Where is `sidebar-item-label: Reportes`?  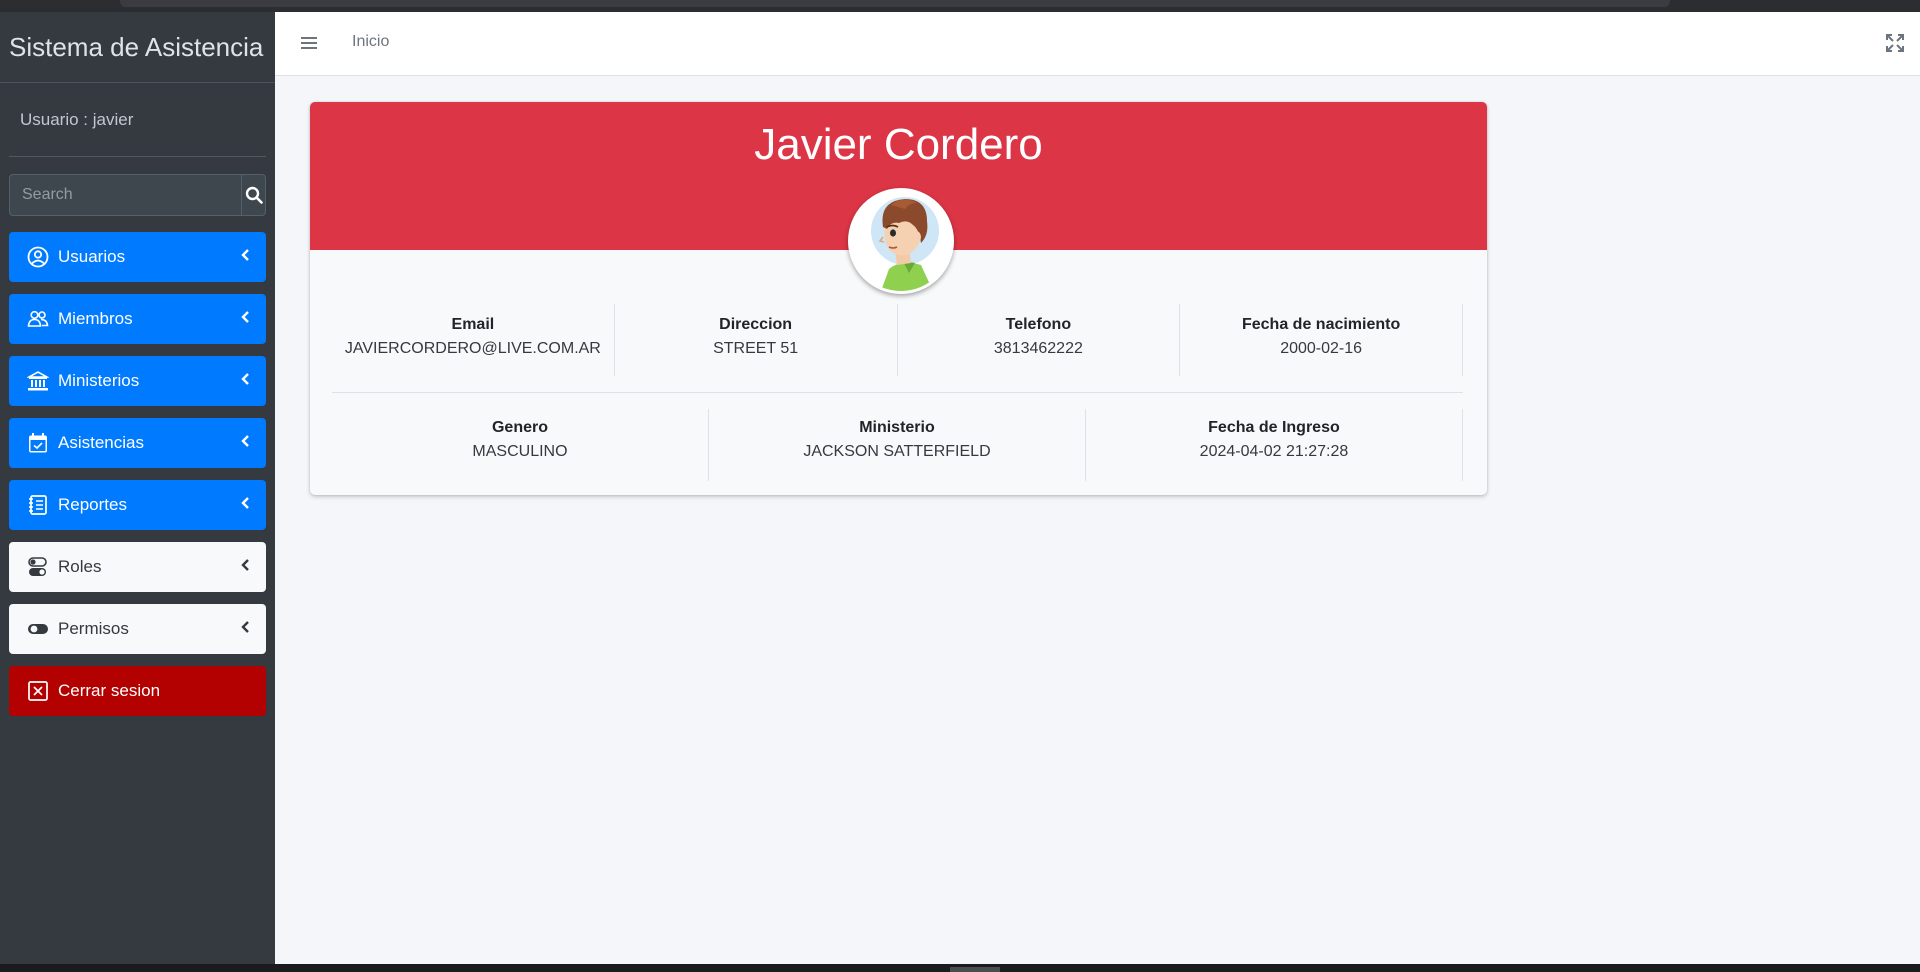 sidebar-item-label: Reportes is located at coordinates (92, 504).